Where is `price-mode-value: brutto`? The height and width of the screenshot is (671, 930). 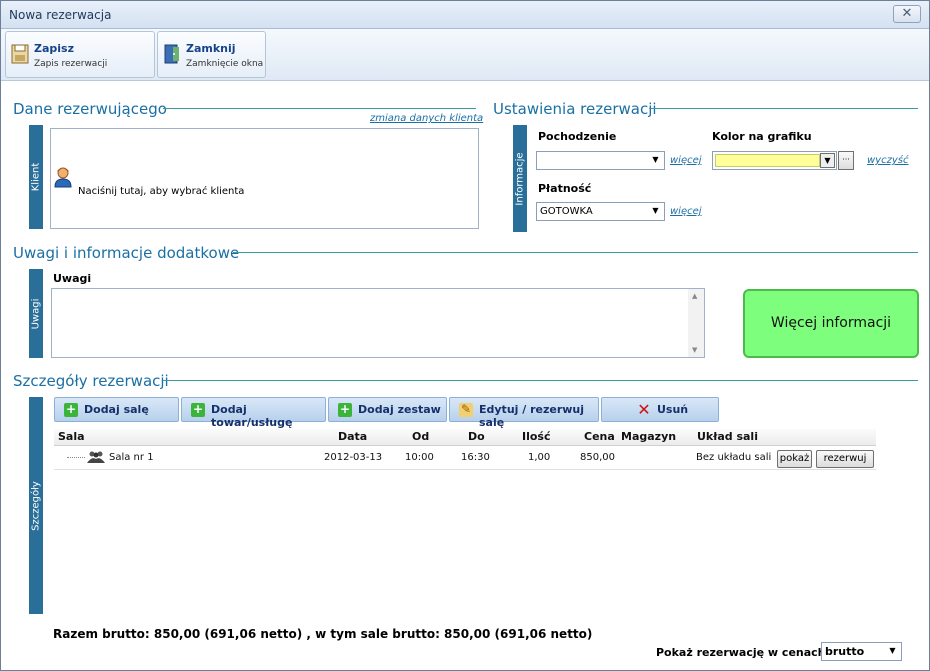 price-mode-value: brutto is located at coordinates (845, 651).